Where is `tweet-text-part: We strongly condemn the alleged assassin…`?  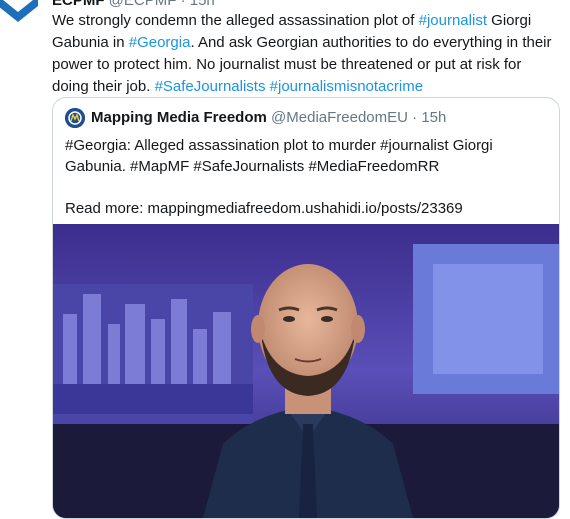 tweet-text-part: We strongly condemn the alleged assassin… is located at coordinates (235, 20).